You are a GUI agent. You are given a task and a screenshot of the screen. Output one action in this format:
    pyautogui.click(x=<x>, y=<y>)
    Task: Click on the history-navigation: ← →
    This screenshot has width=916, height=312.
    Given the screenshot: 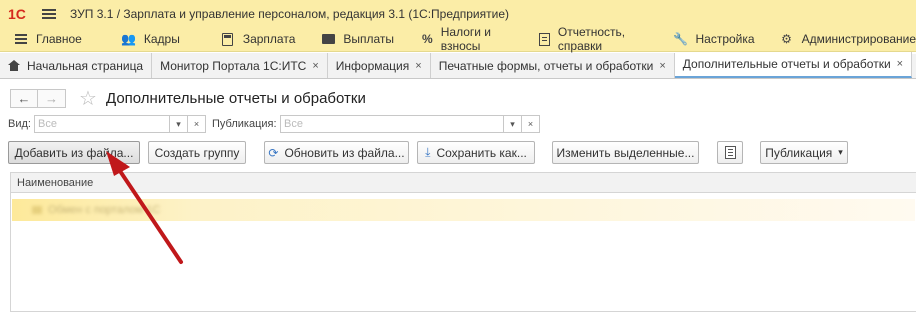 What is the action you would take?
    pyautogui.click(x=38, y=98)
    